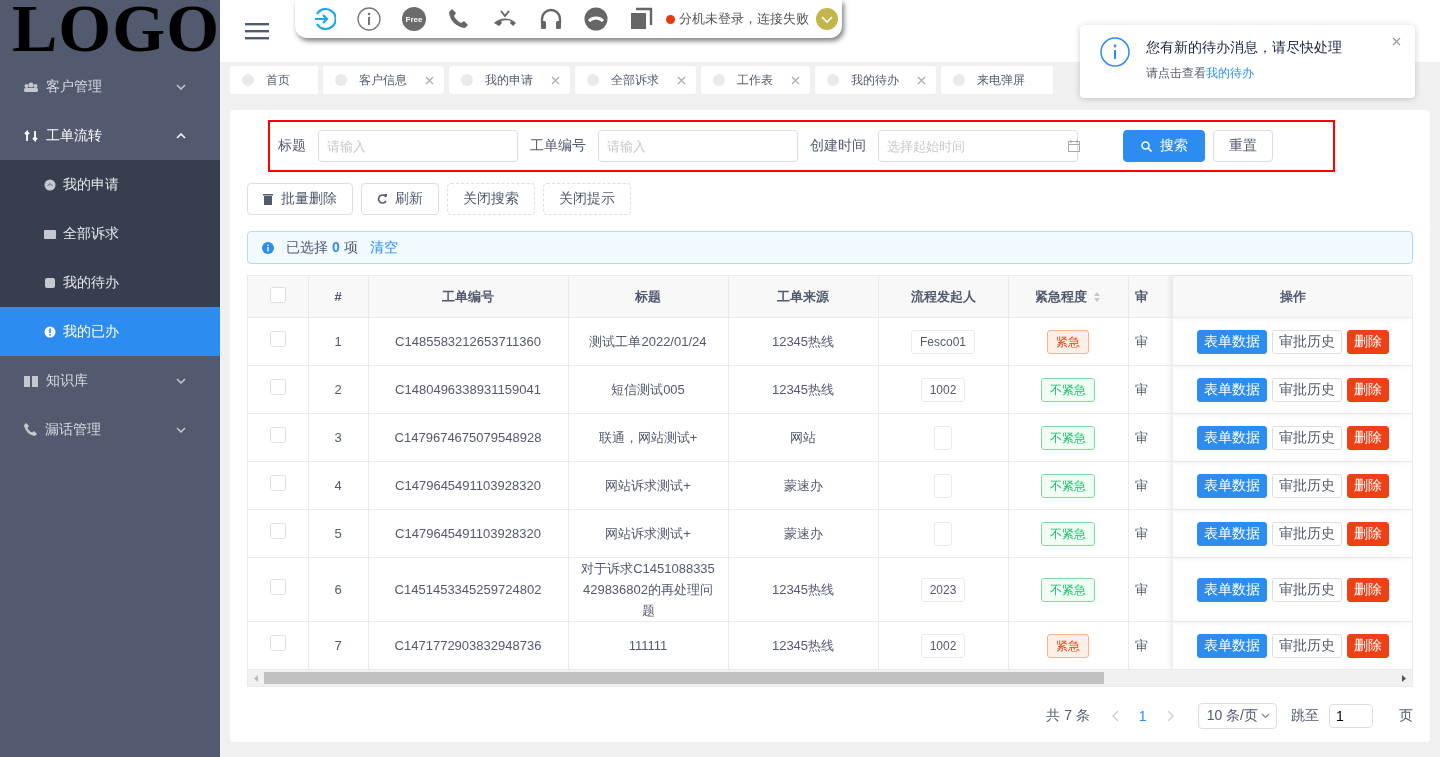 This screenshot has height=757, width=1440. What do you see at coordinates (1243, 146) in the screenshot?
I see `reset-button: 重置` at bounding box center [1243, 146].